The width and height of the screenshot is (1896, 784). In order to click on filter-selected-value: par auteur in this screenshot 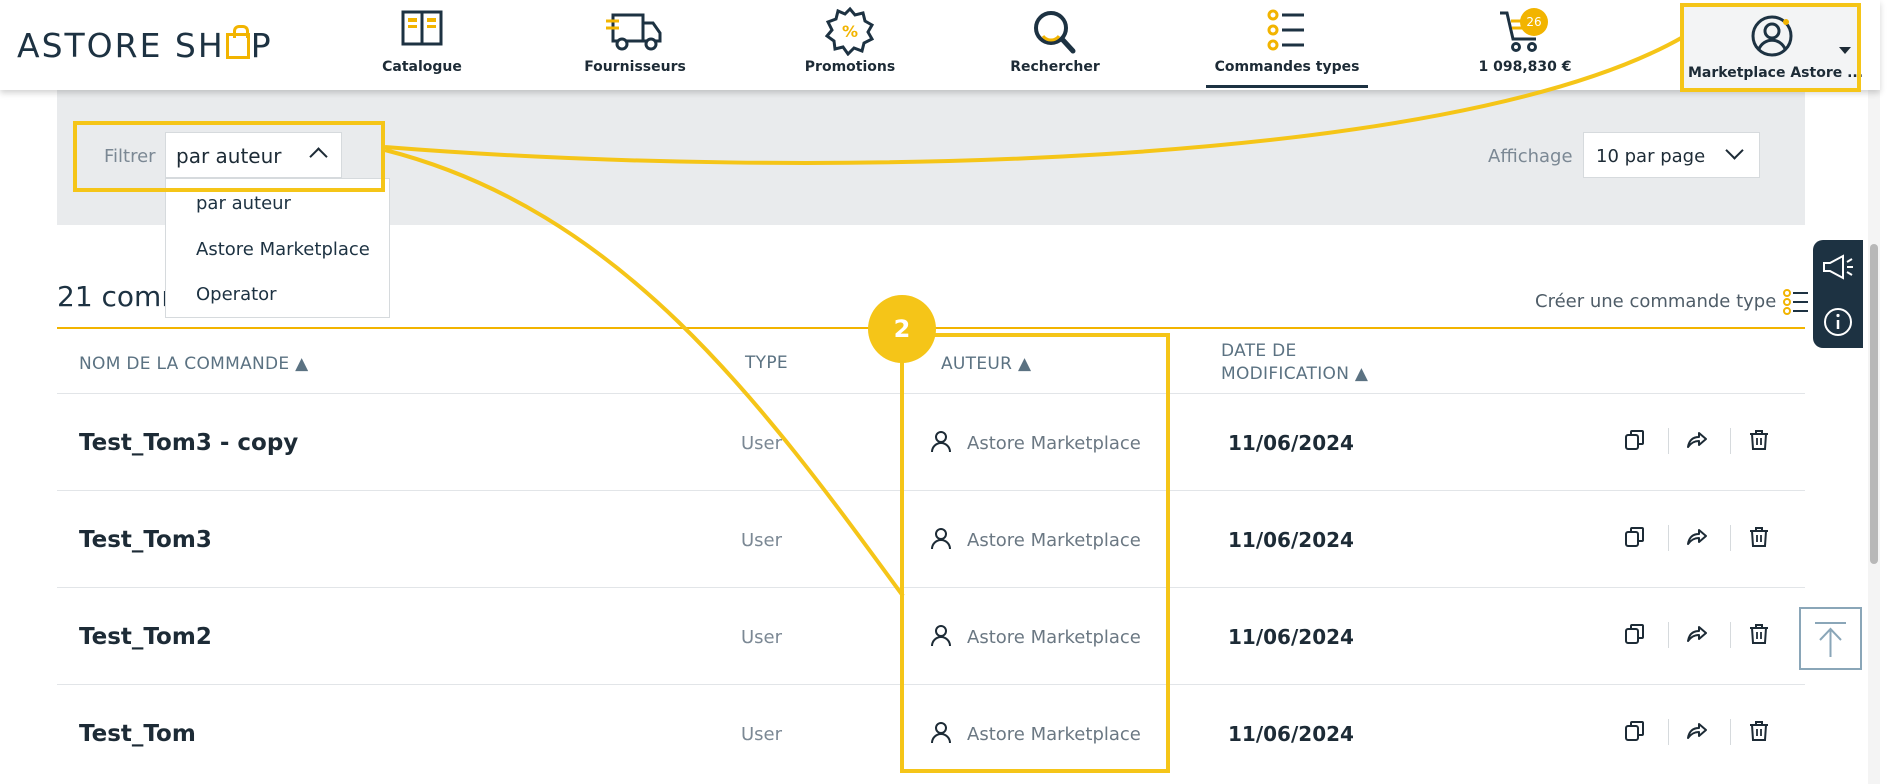, I will do `click(229, 156)`.